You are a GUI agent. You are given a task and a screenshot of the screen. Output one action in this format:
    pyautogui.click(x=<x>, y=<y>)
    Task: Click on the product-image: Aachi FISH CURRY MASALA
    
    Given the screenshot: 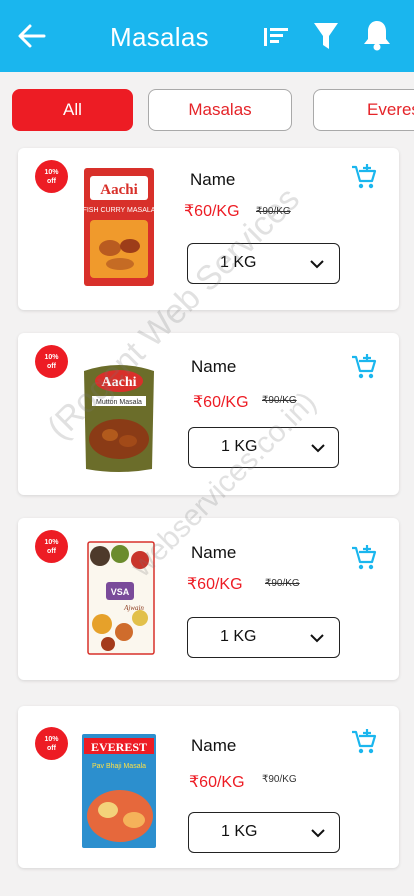 What is the action you would take?
    pyautogui.click(x=119, y=227)
    